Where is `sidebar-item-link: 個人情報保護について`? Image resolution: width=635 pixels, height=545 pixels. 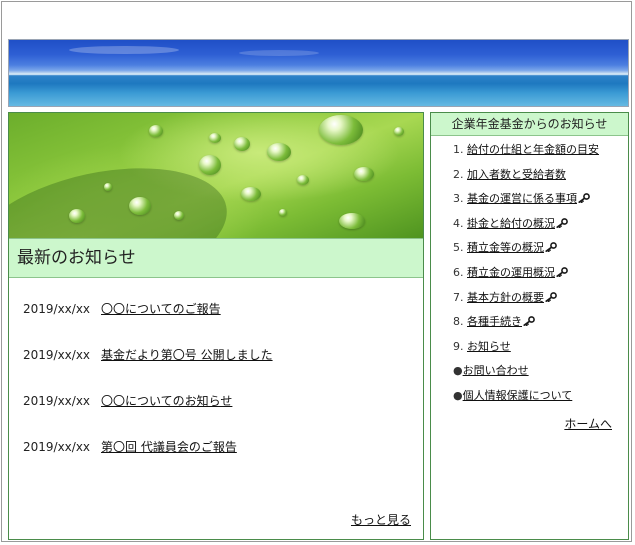 sidebar-item-link: 個人情報保護について is located at coordinates (518, 395).